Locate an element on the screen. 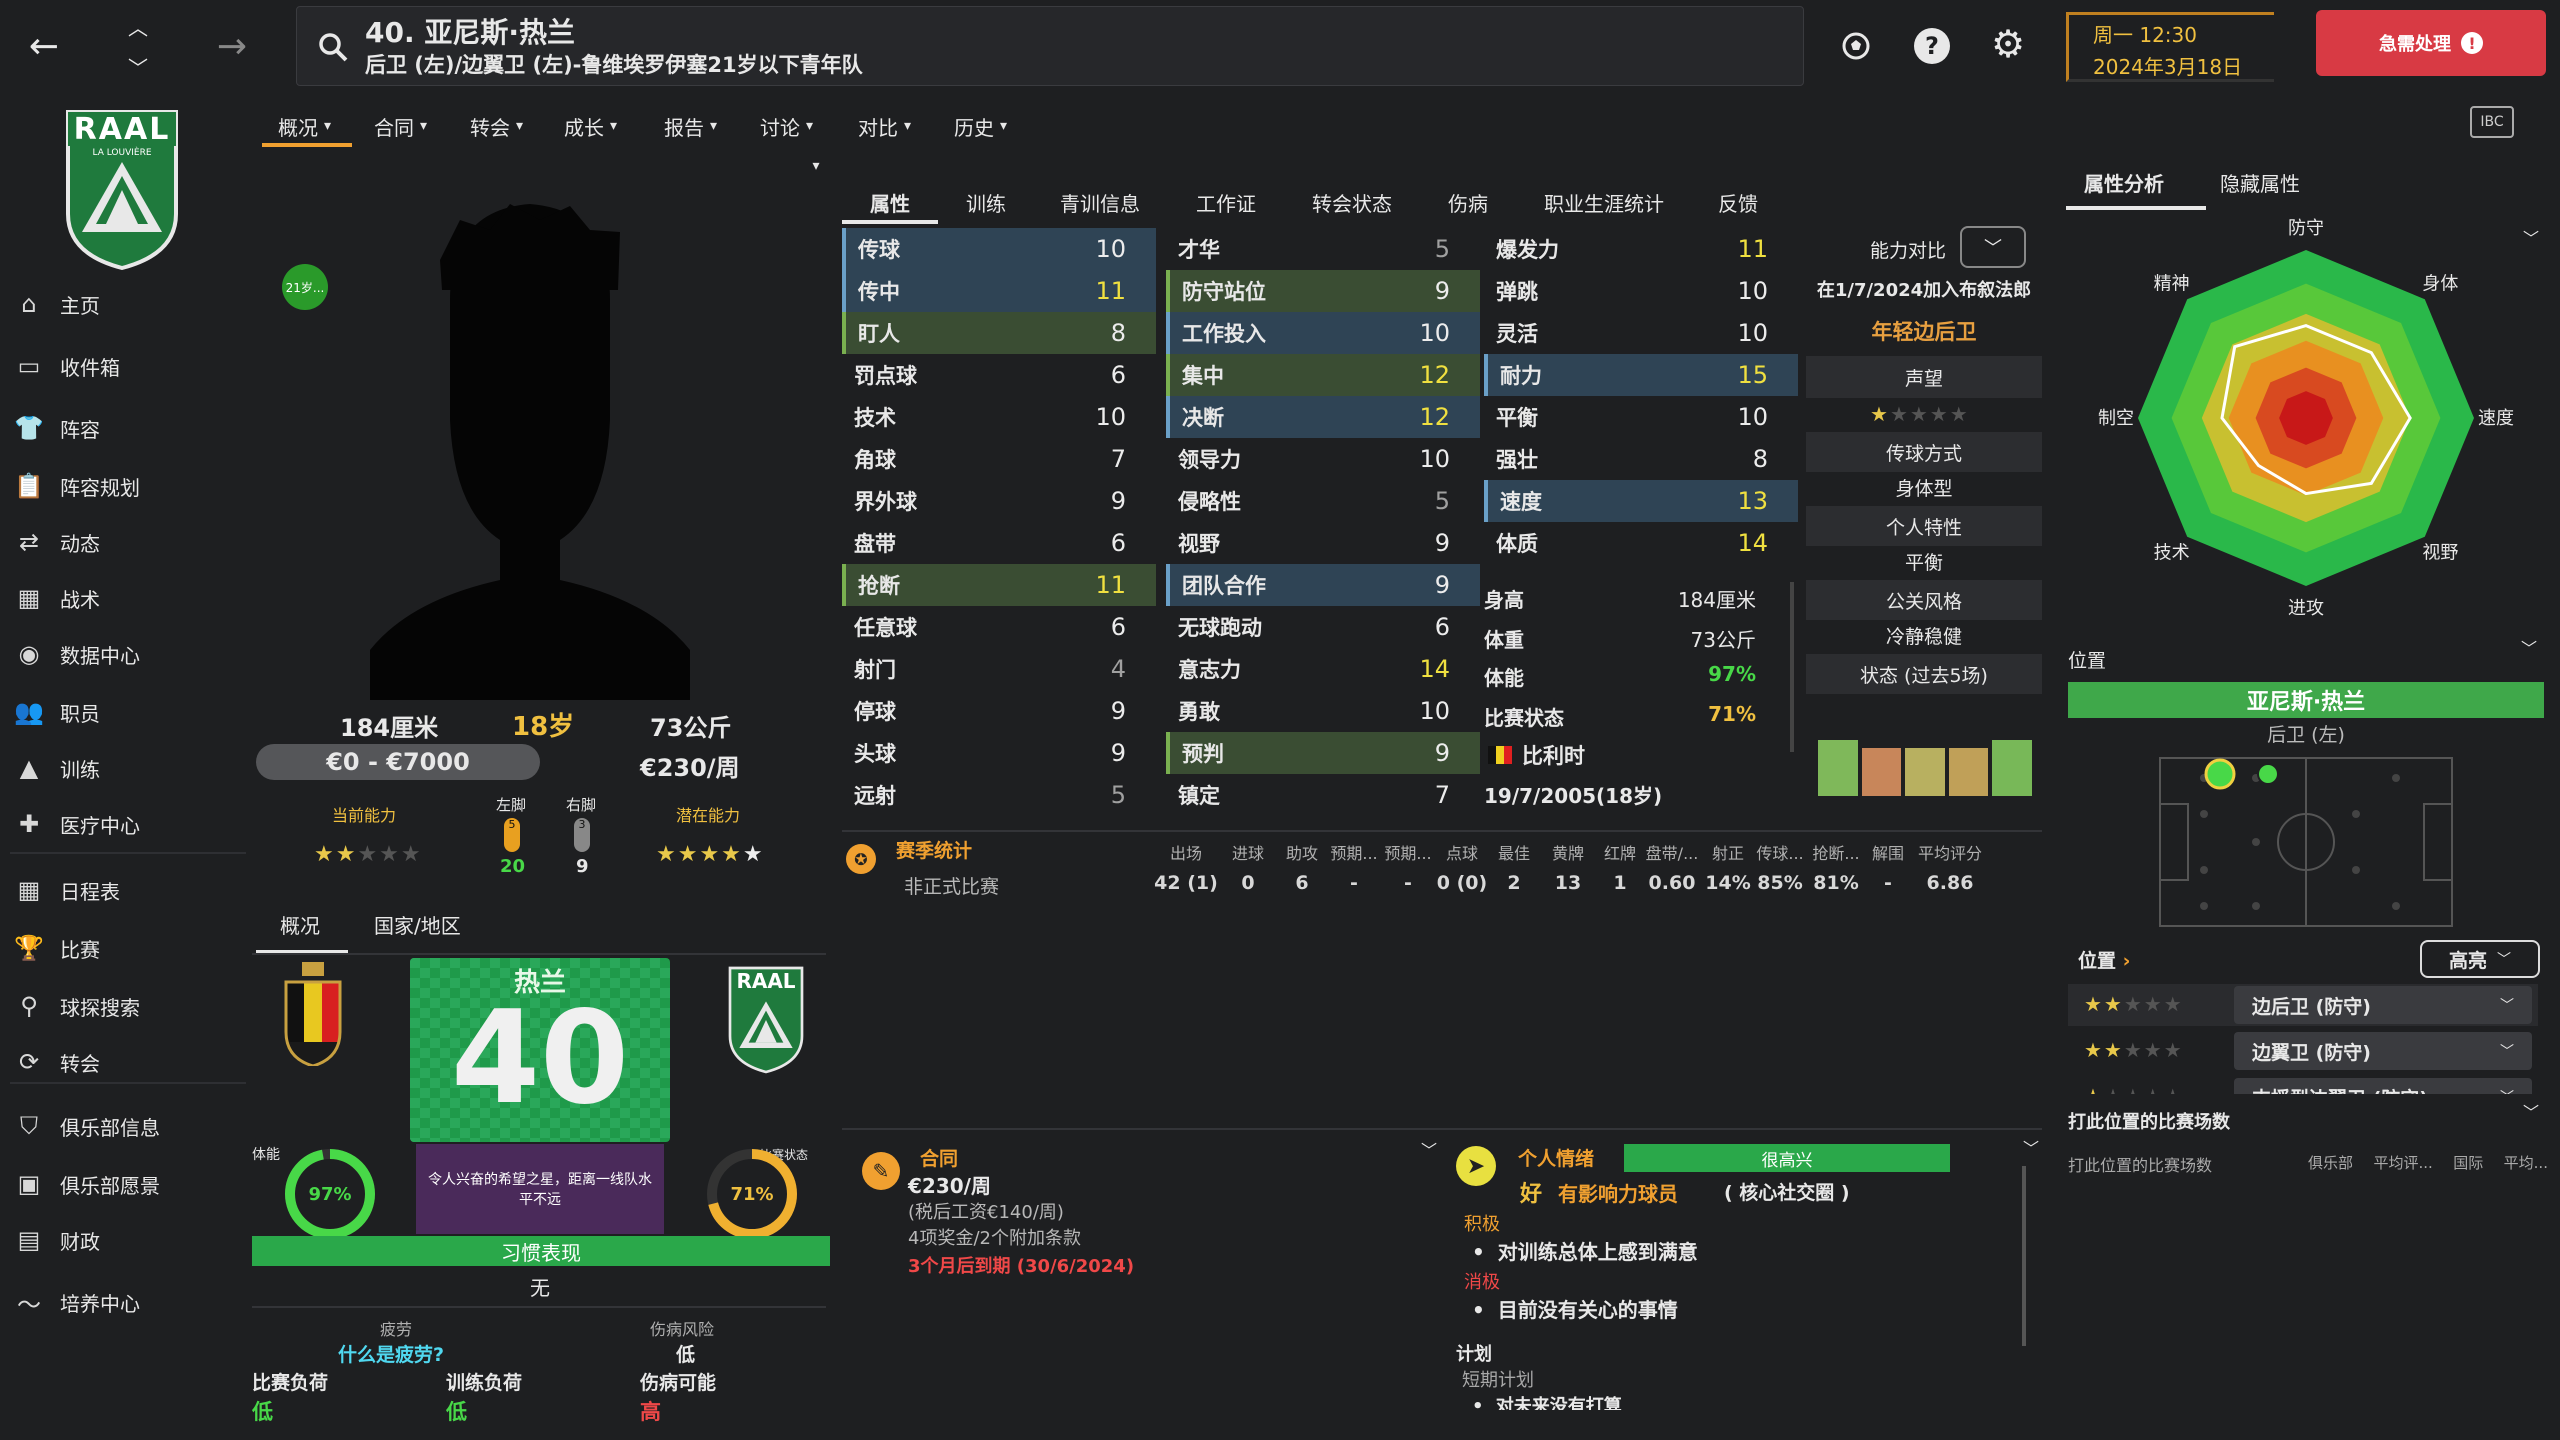 Image resolution: width=2560 pixels, height=1440 pixels. sidebar-item-1: ▭ 收件箱 is located at coordinates (67, 366).